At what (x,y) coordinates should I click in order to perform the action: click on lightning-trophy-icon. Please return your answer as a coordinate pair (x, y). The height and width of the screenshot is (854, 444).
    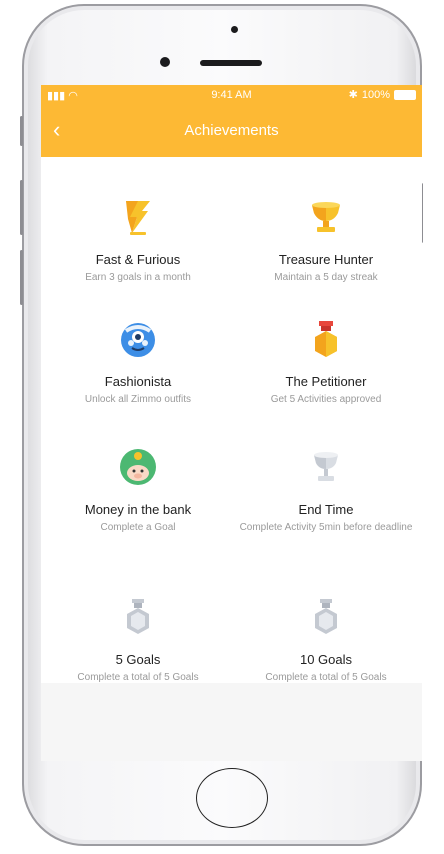
    Looking at the image, I should click on (138, 218).